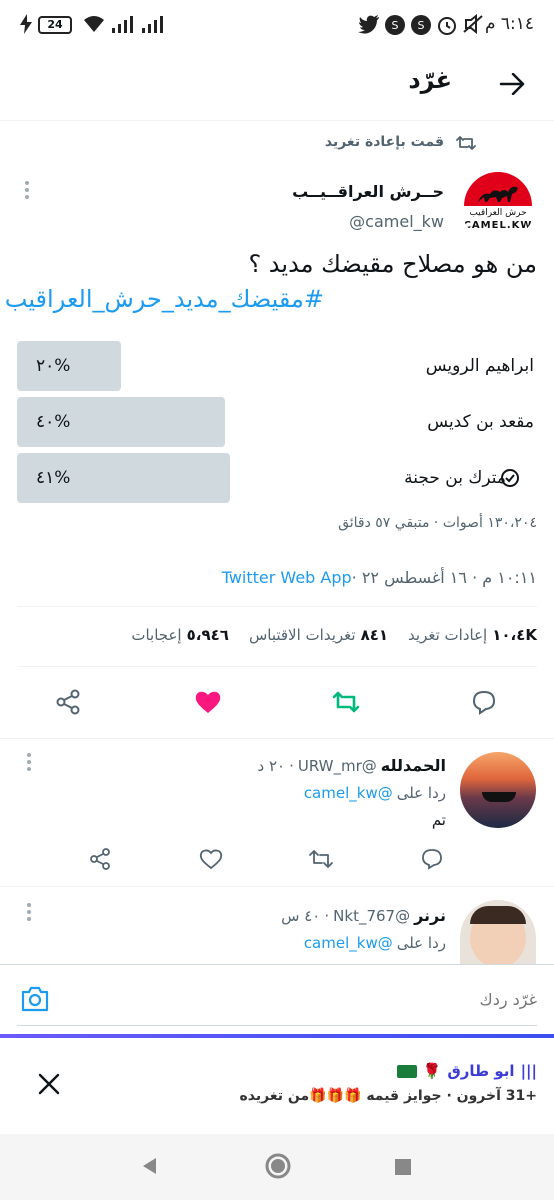 This screenshot has width=554, height=1200. Describe the element at coordinates (473, 24) in the screenshot. I see `mute-icon` at that location.